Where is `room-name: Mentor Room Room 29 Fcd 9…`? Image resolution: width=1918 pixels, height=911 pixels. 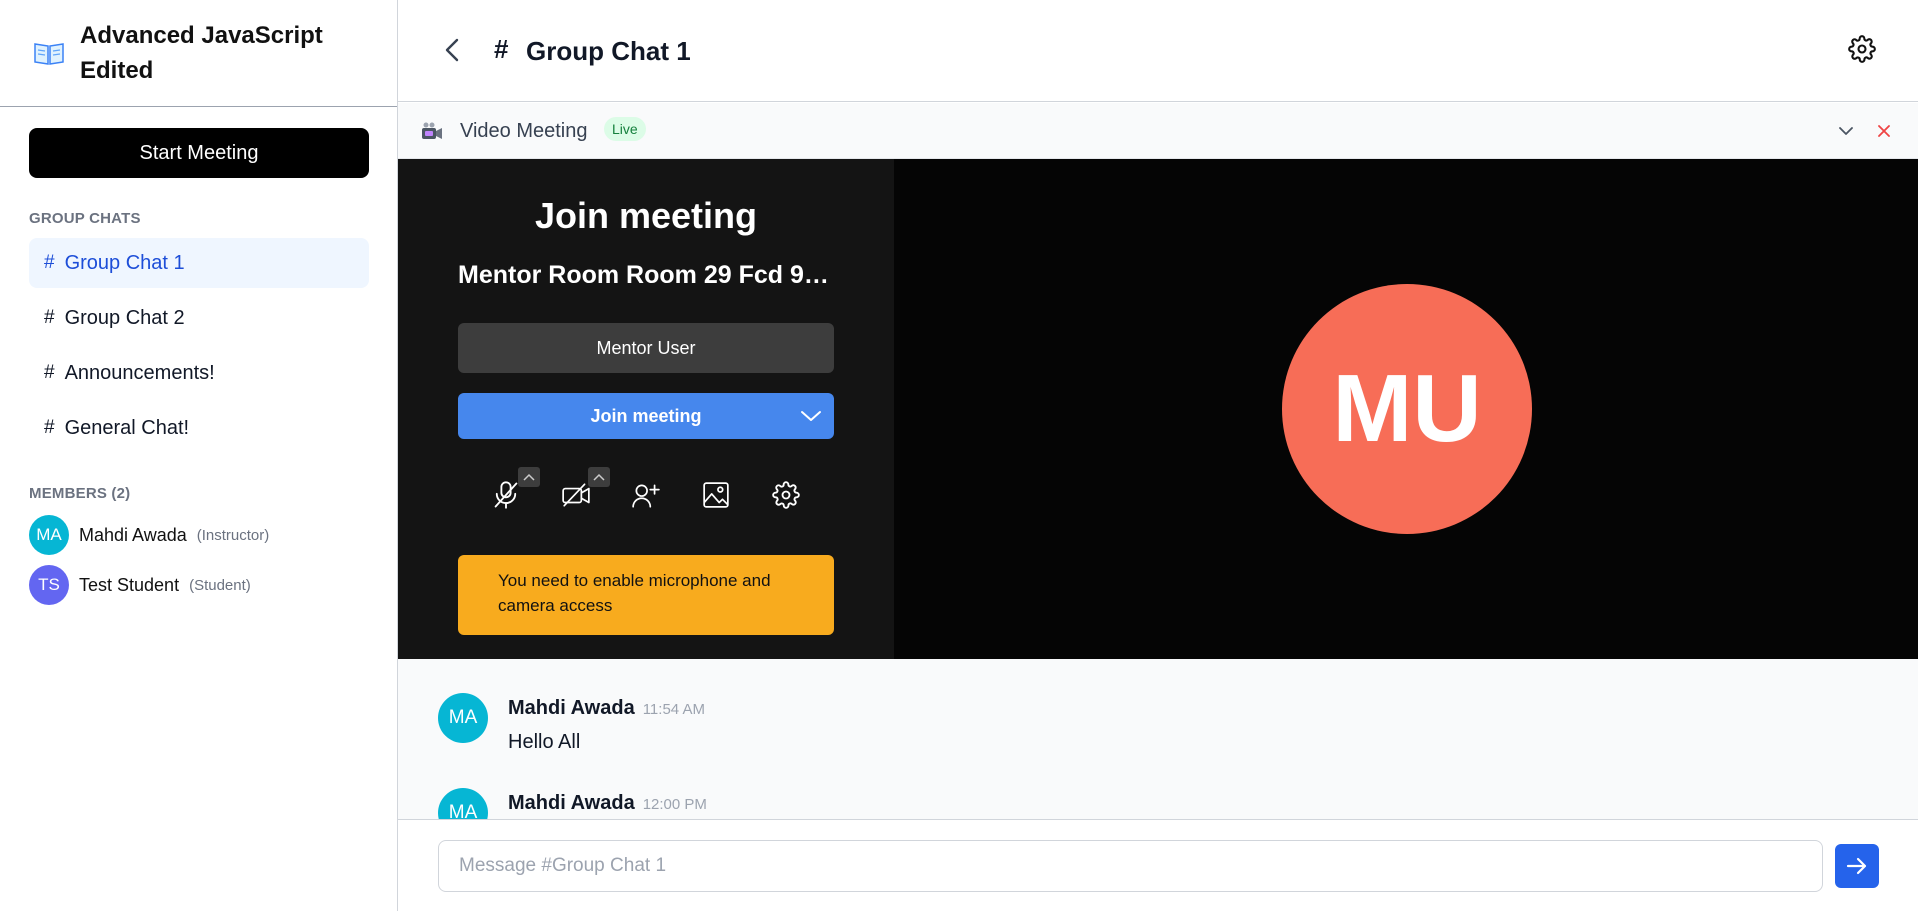 room-name: Mentor Room Room 29 Fcd 9… is located at coordinates (643, 275).